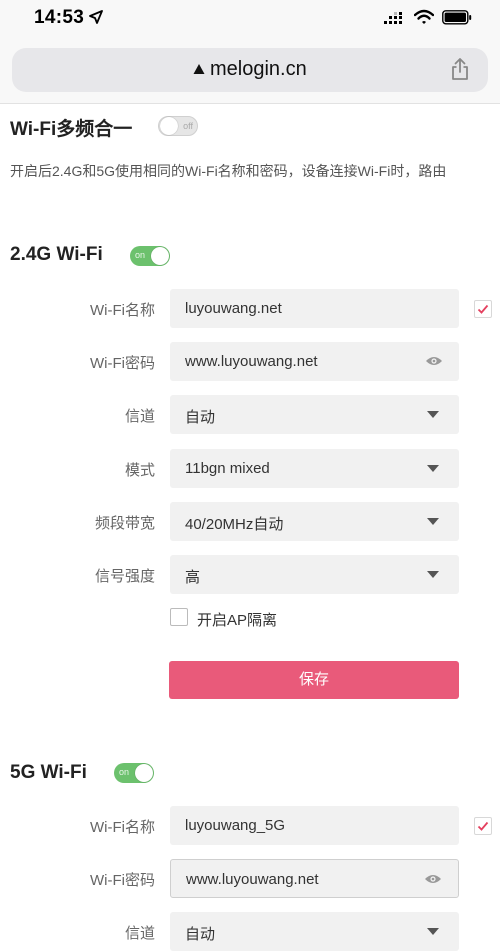 Image resolution: width=500 pixels, height=952 pixels. Describe the element at coordinates (424, 16) in the screenshot. I see `wifi-signal-icon` at that location.